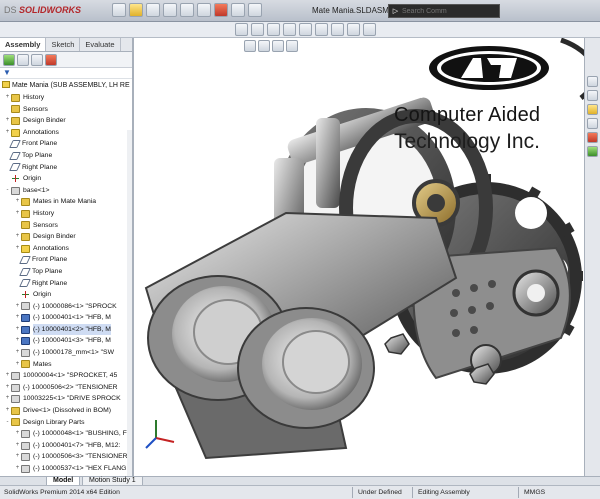  Describe the element at coordinates (66, 388) in the screenshot. I see `tree-item: + (-) 10000506<2> "TENSIONER` at that location.